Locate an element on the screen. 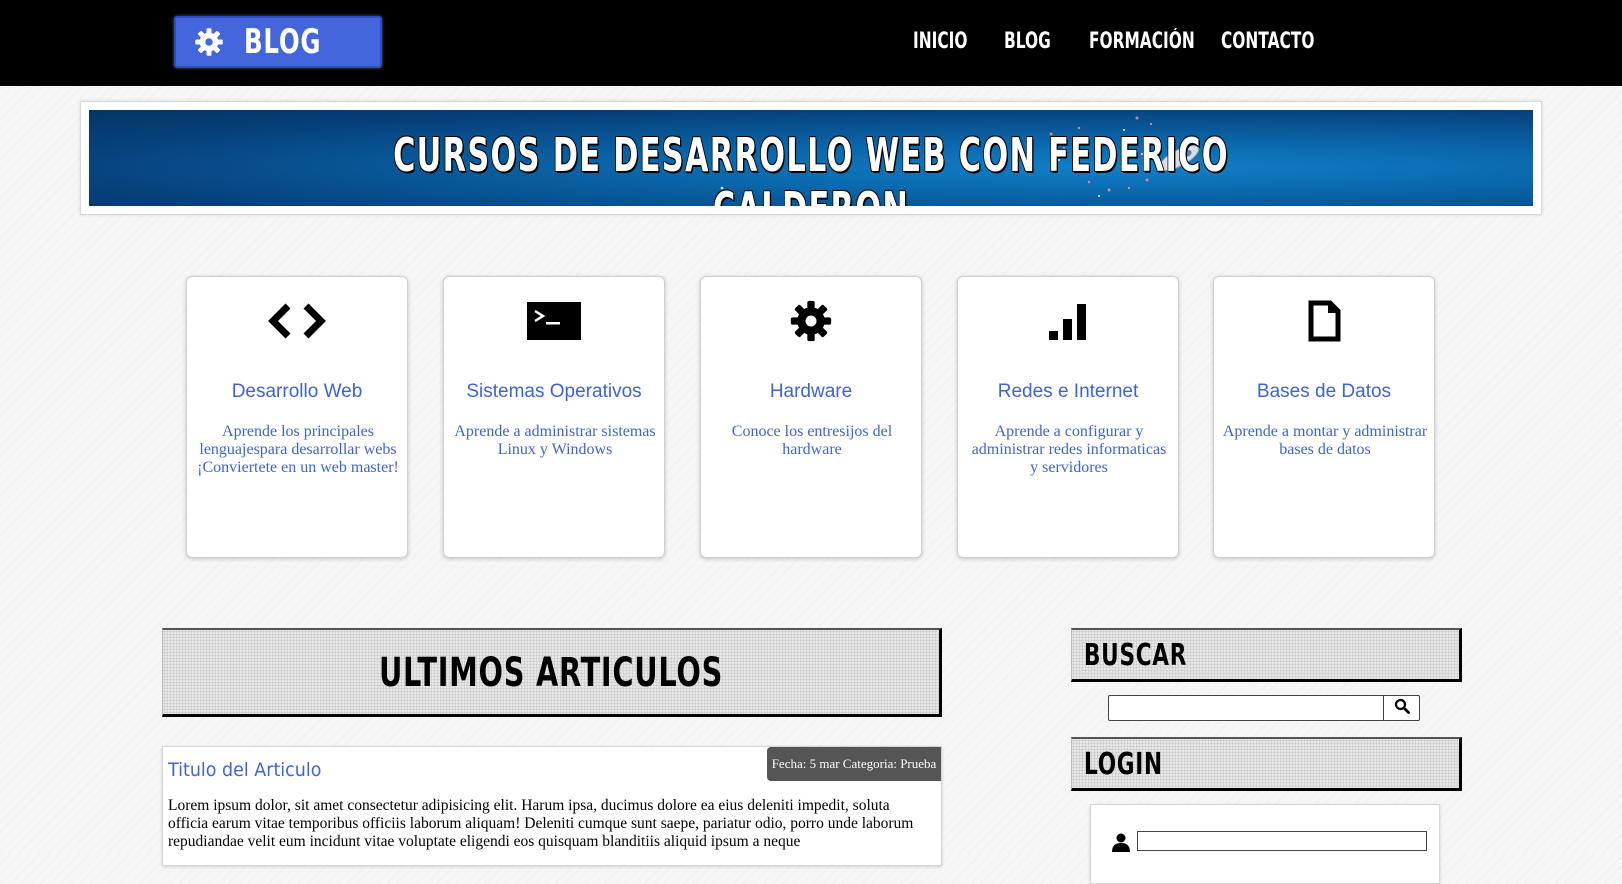 This screenshot has width=1622, height=884. section-title: ULTIMOS ARTICULOS is located at coordinates (551, 673).